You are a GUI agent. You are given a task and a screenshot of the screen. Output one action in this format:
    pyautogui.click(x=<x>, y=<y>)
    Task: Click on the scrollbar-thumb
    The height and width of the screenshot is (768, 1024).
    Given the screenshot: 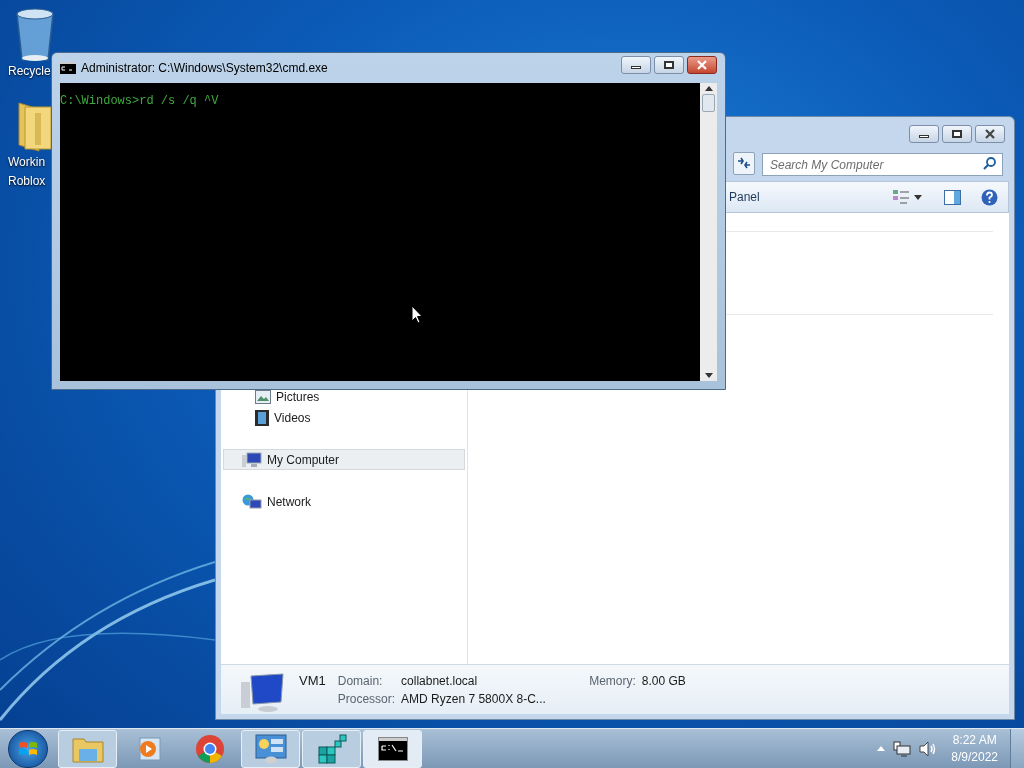 What is the action you would take?
    pyautogui.click(x=708, y=103)
    